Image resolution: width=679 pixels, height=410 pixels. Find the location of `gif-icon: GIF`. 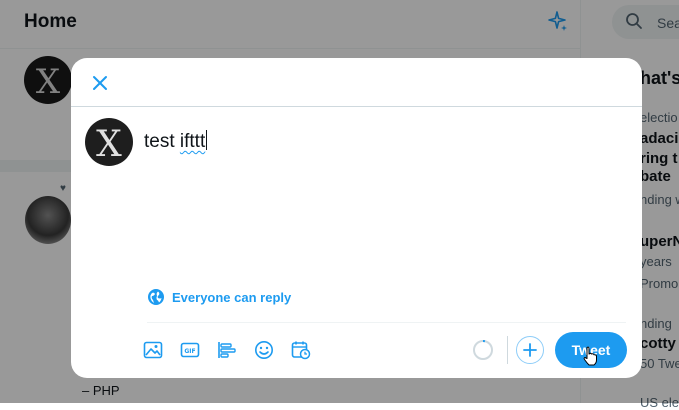

gif-icon: GIF is located at coordinates (190, 350).